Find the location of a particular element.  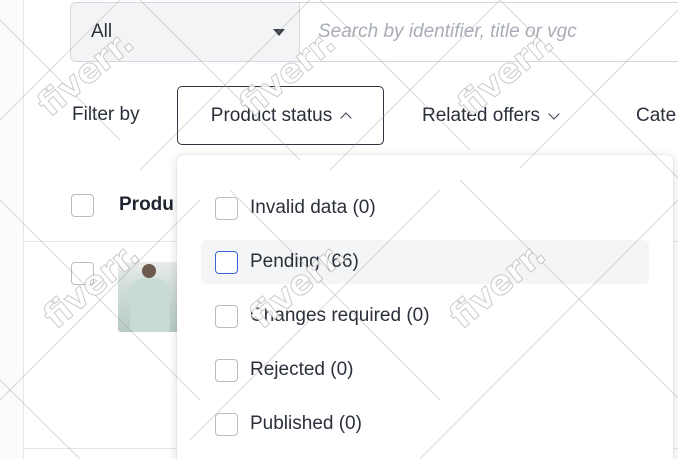

product-status-filter-label: Product status is located at coordinates (271, 115).